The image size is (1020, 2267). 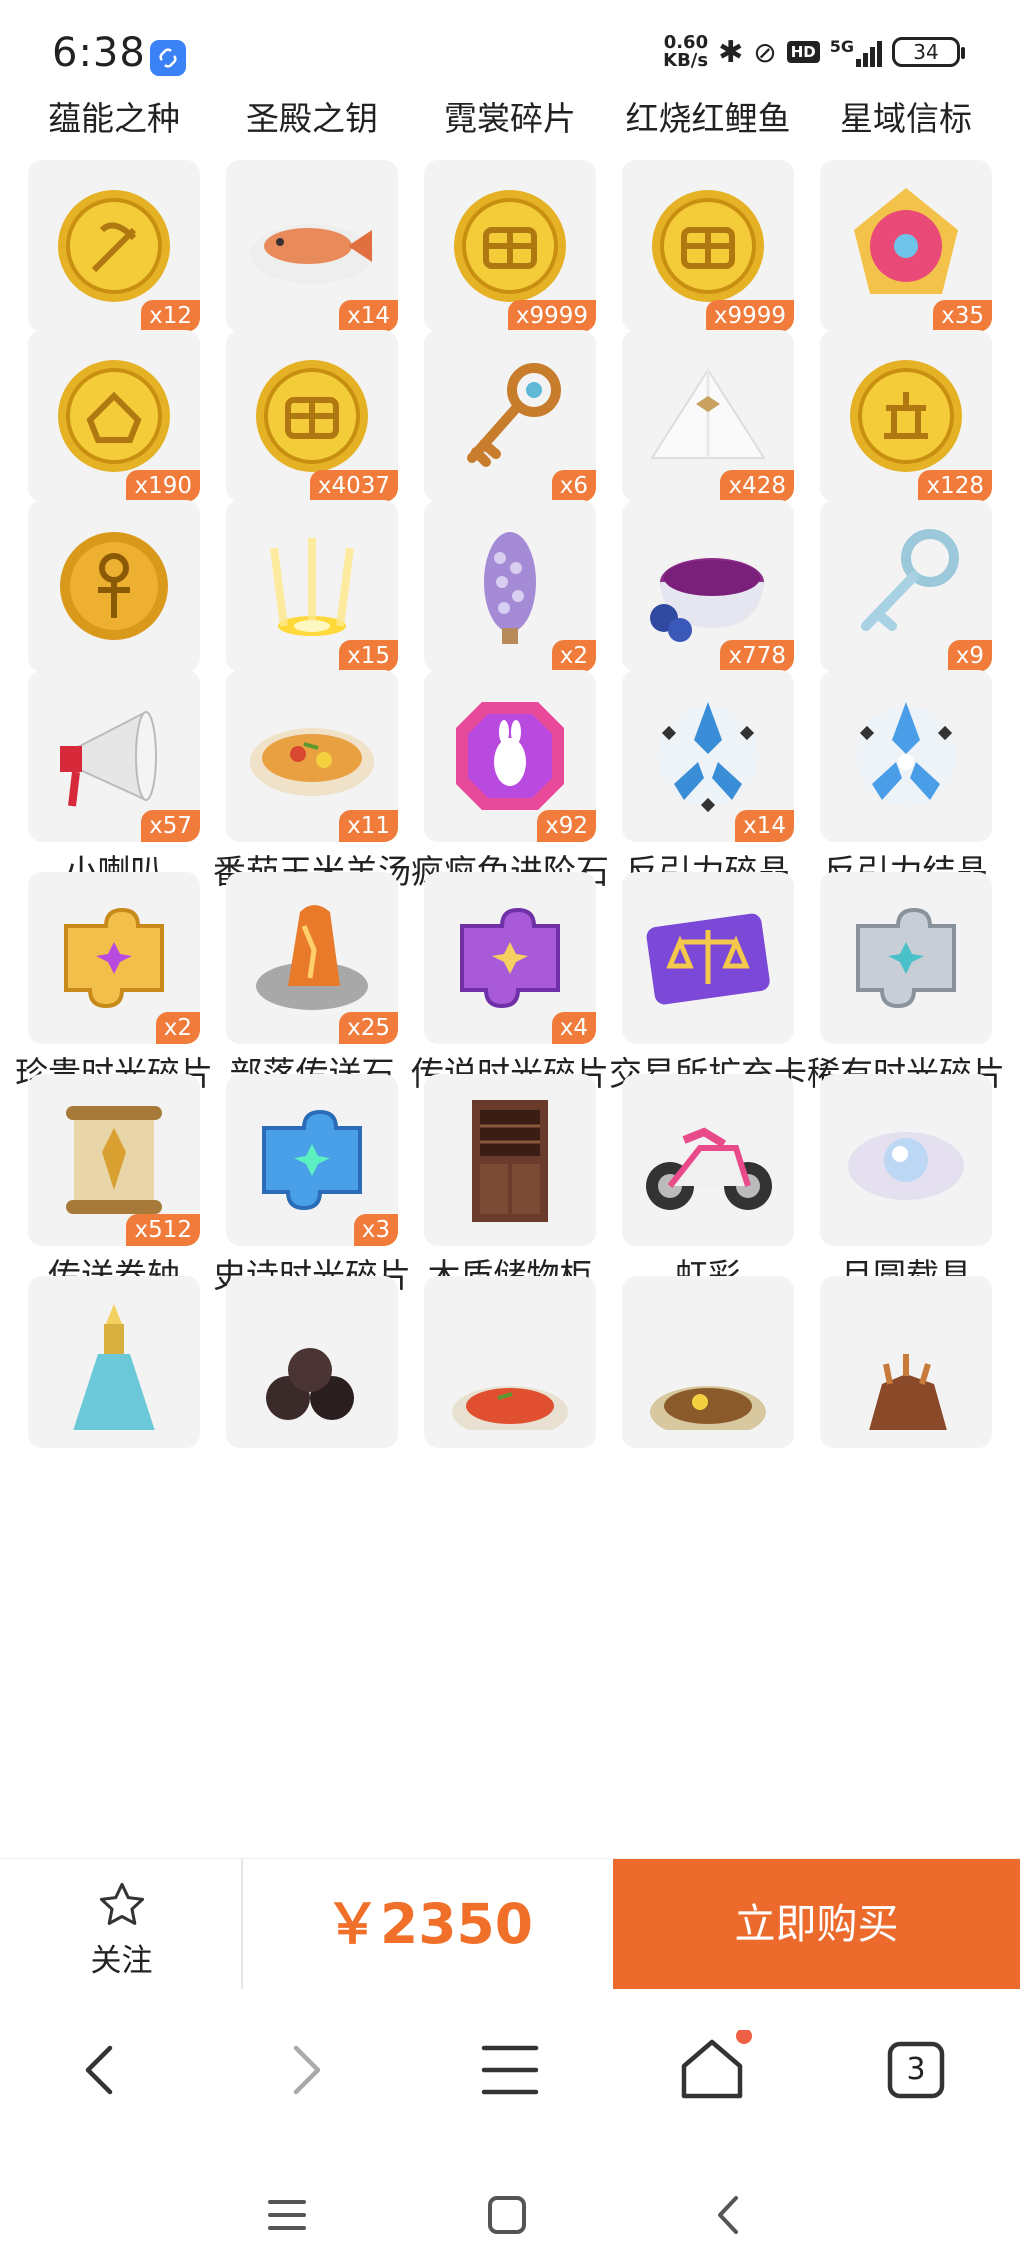 I want to click on home-icon, so click(x=716, y=2063).